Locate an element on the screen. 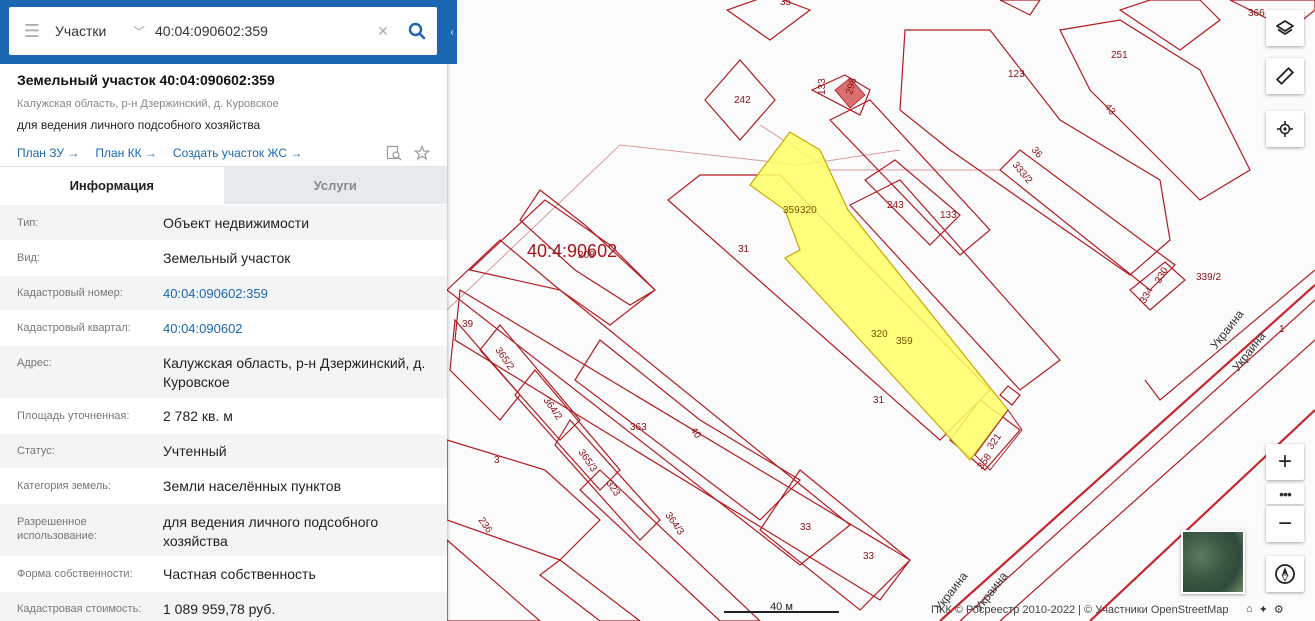 Image resolution: width=1315 pixels, height=621 pixels. star-icon is located at coordinates (422, 153).